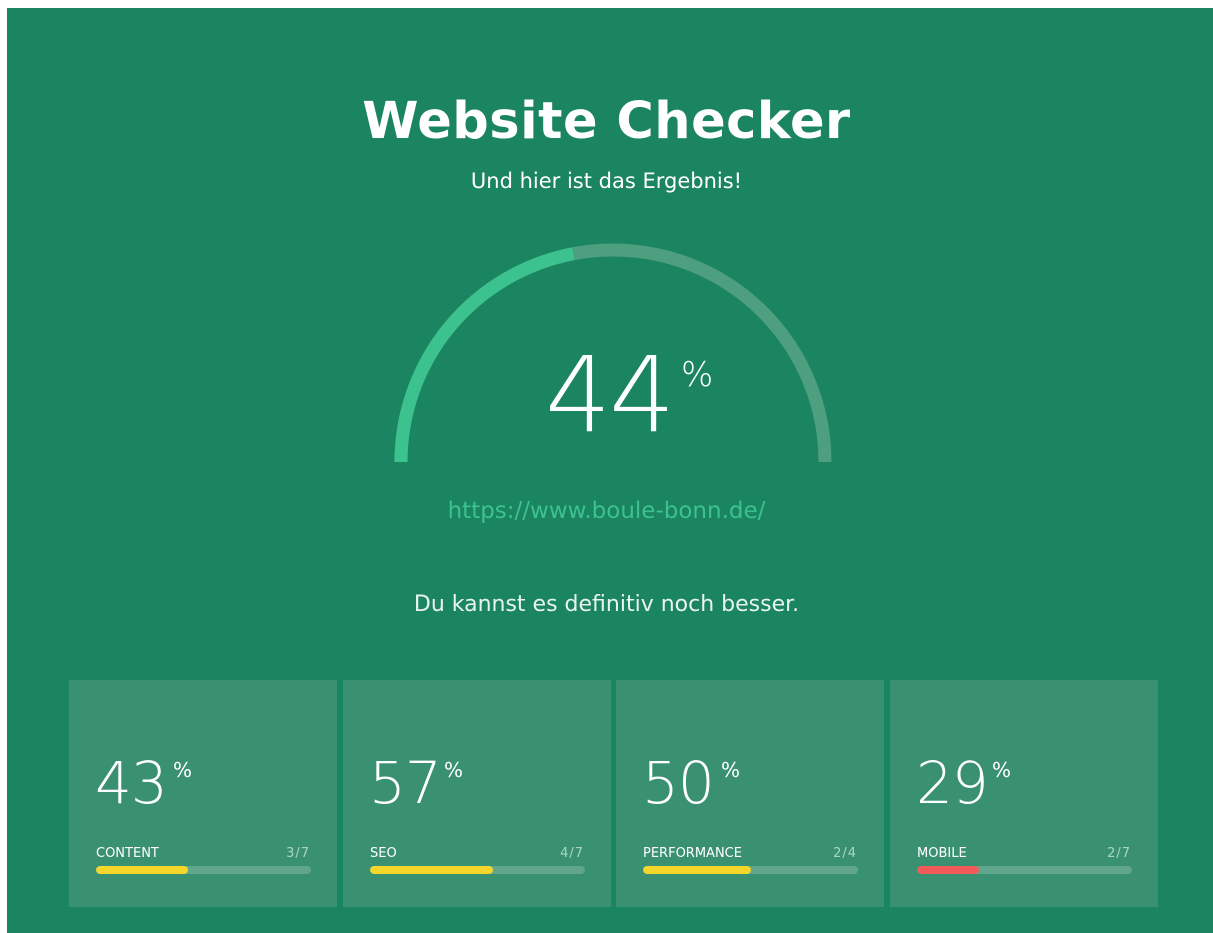 The image size is (1213, 933). I want to click on card-score: 57, so click(405, 783).